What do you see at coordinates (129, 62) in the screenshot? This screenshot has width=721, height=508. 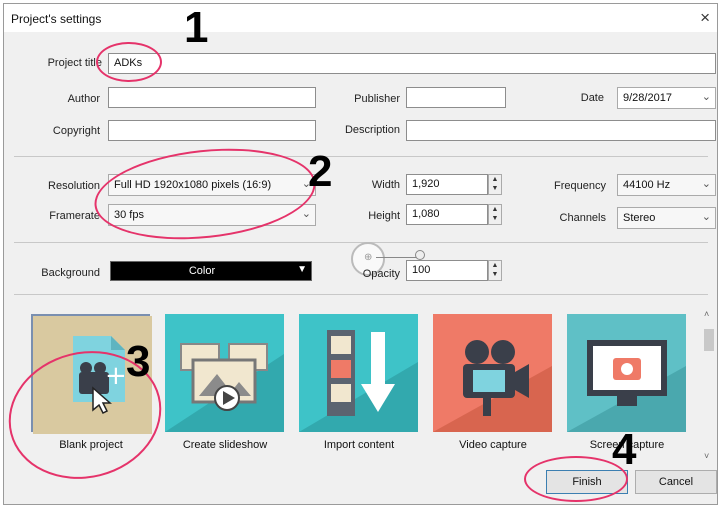 I see `annotation-circle-project-title` at bounding box center [129, 62].